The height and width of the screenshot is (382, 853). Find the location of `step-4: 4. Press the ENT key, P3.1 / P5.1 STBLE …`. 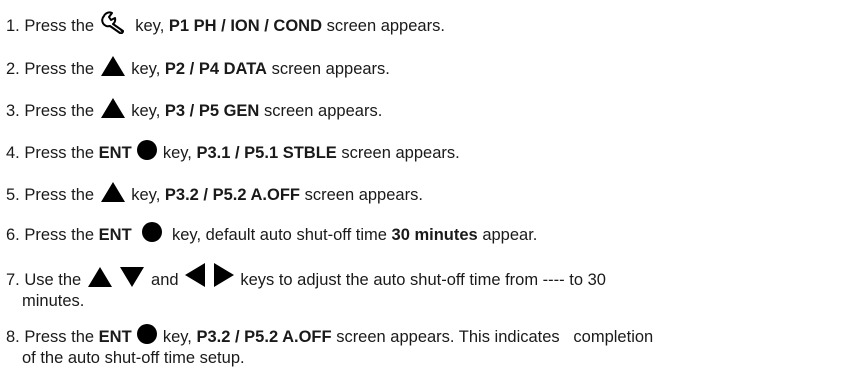

step-4: 4. Press the ENT key, P3.1 / P5.1 STBLE … is located at coordinates (233, 151).